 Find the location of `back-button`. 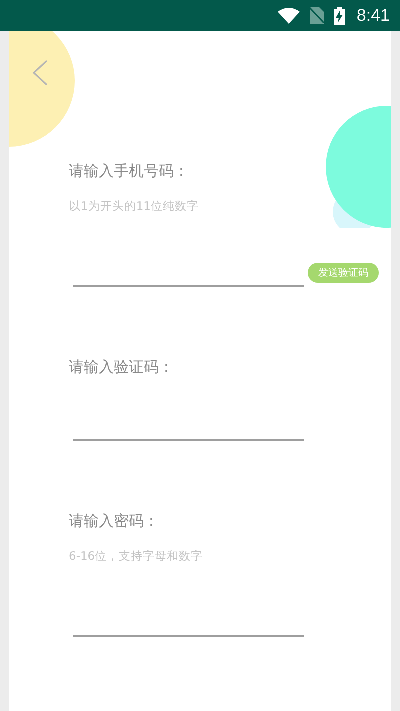

back-button is located at coordinates (40, 73).